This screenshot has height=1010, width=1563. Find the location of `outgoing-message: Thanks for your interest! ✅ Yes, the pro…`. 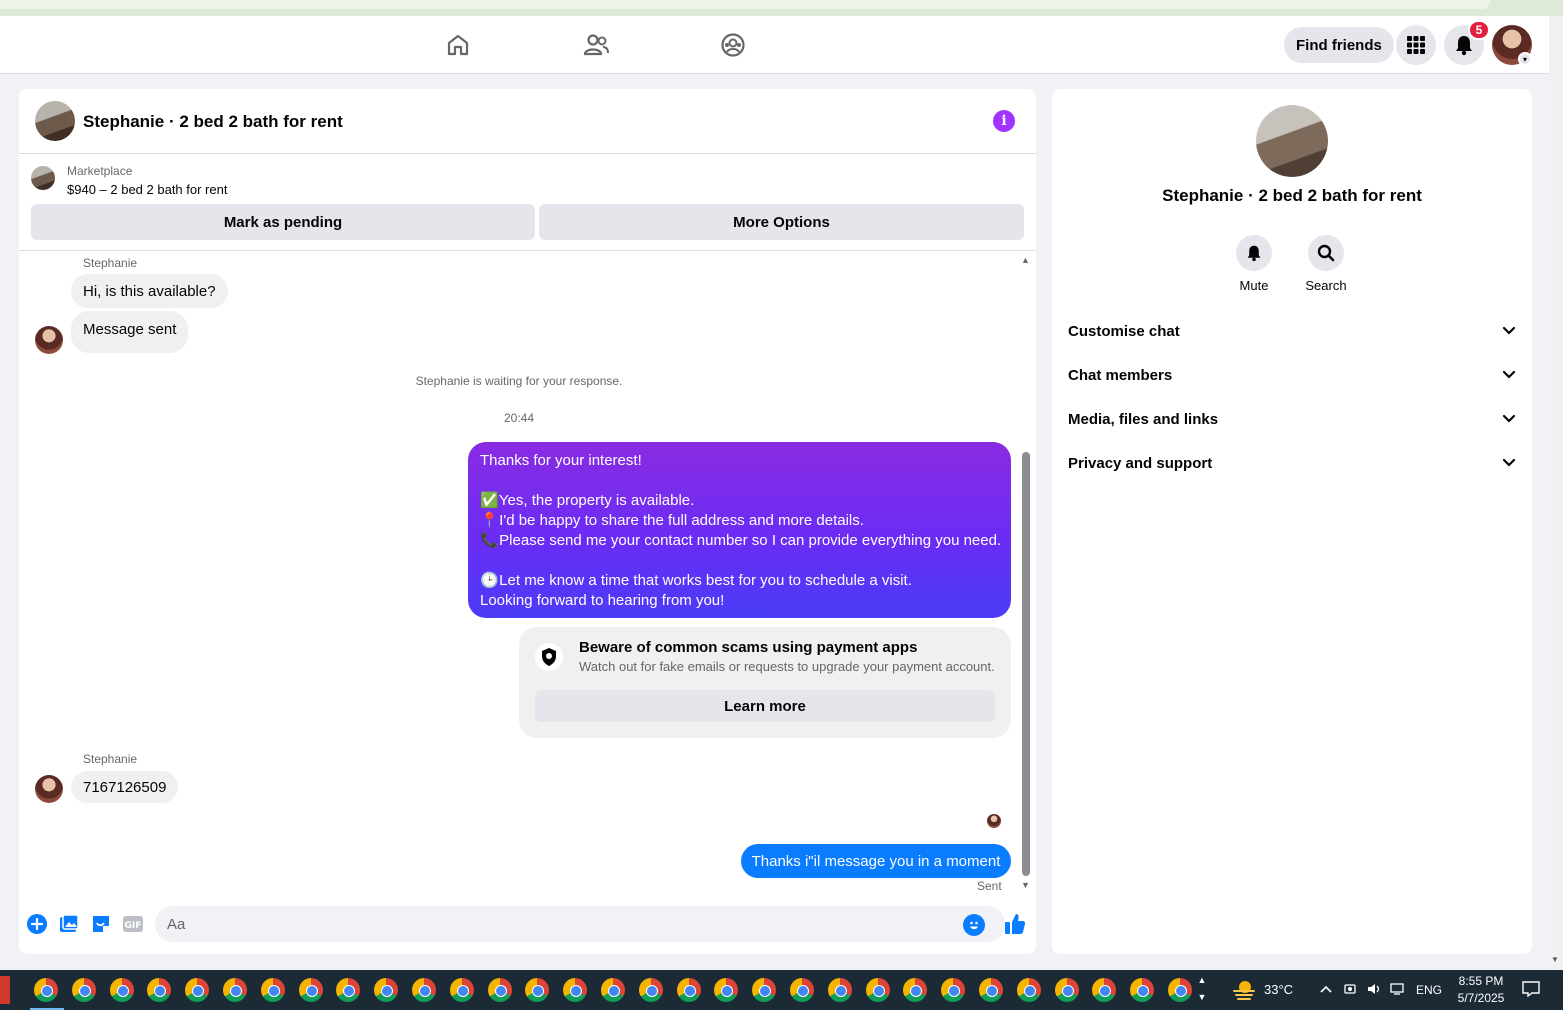

outgoing-message: Thanks for your interest! ✅ Yes, the pro… is located at coordinates (739, 530).